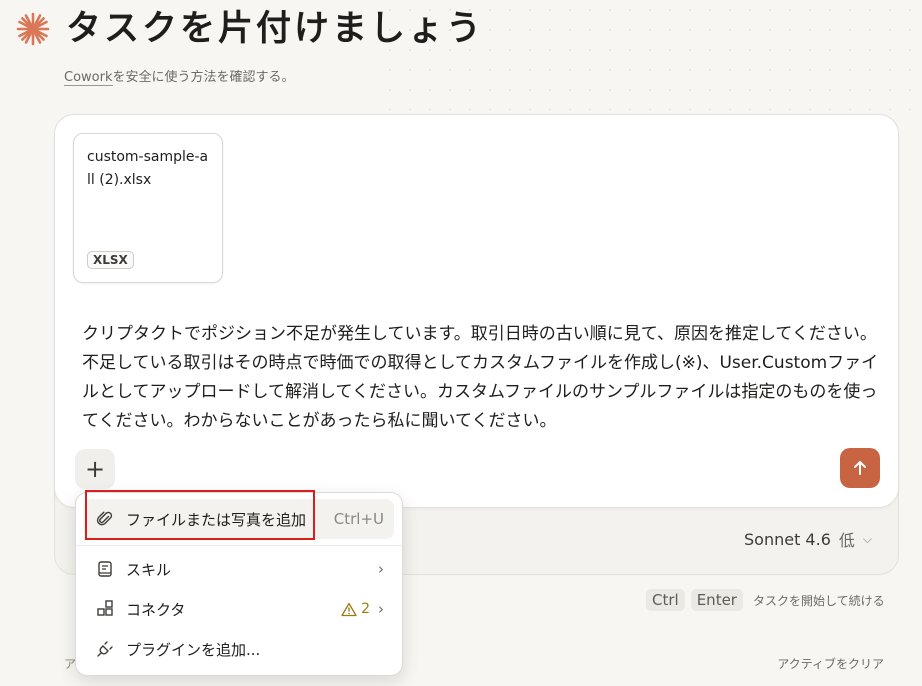 The width and height of the screenshot is (922, 686). What do you see at coordinates (149, 569) in the screenshot?
I see `menu-item-label: スキル` at bounding box center [149, 569].